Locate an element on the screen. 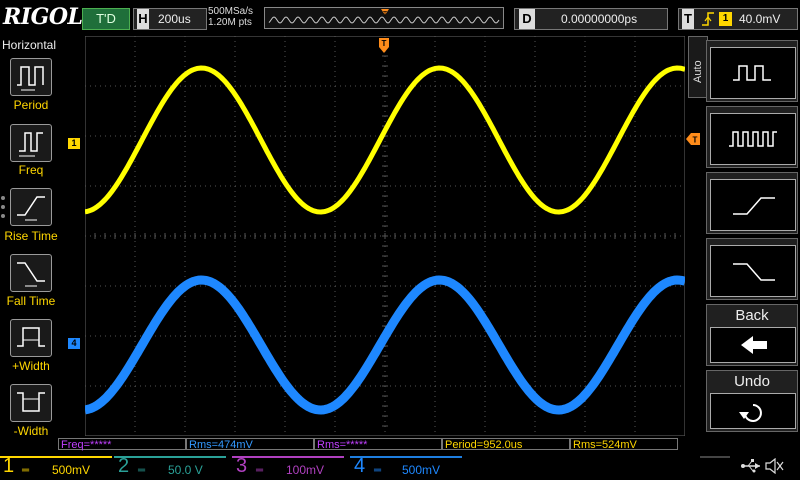 This screenshot has width=800, height=480. ch1-offset-marker: 1 is located at coordinates (74, 143).